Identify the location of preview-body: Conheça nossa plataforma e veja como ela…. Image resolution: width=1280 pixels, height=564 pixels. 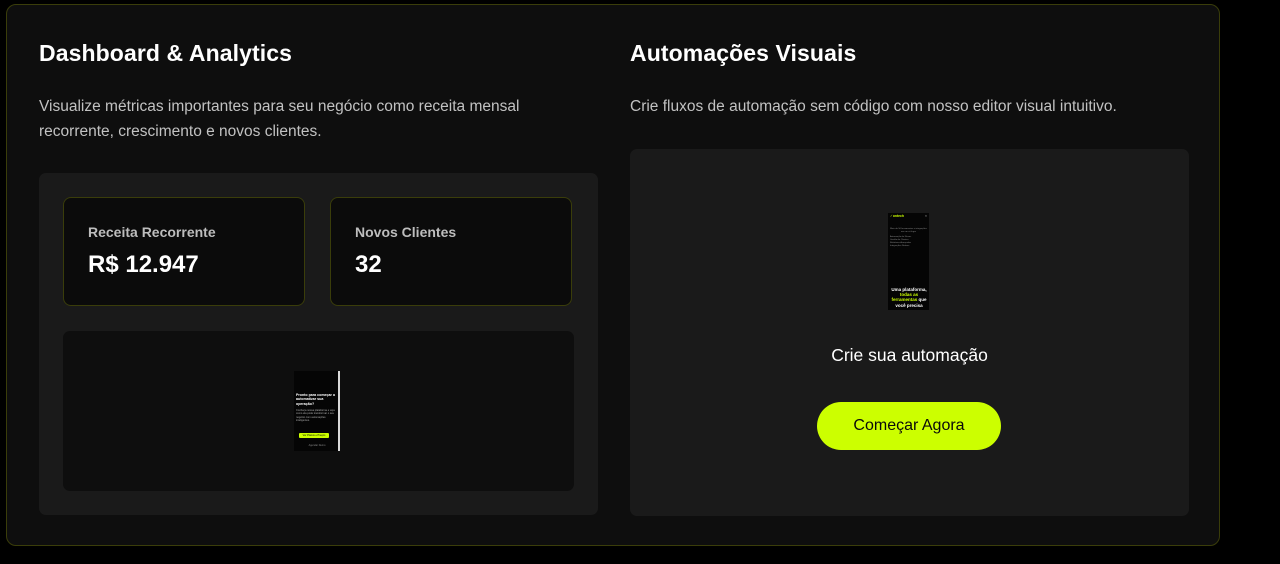
(315, 415).